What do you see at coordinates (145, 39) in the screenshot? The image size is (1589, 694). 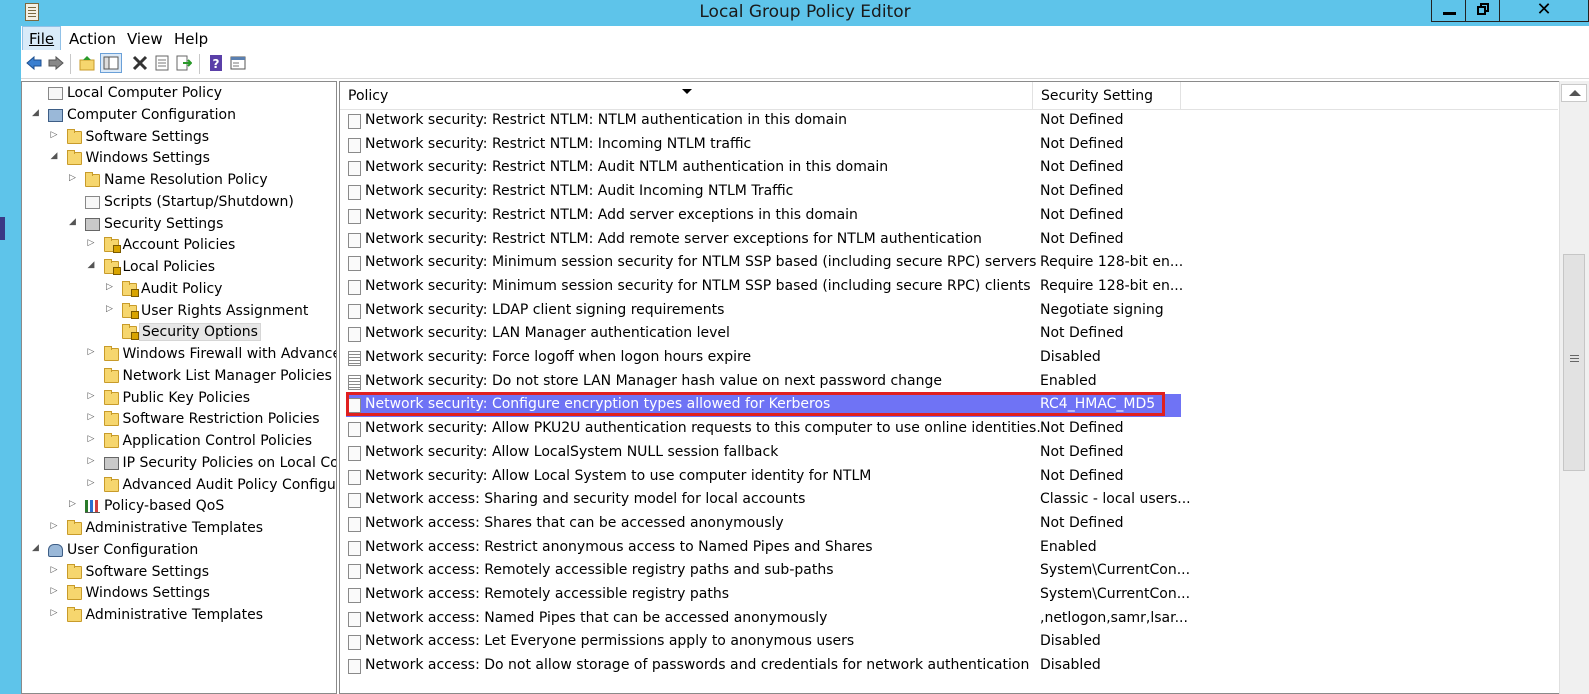 I see `menu-view: View` at bounding box center [145, 39].